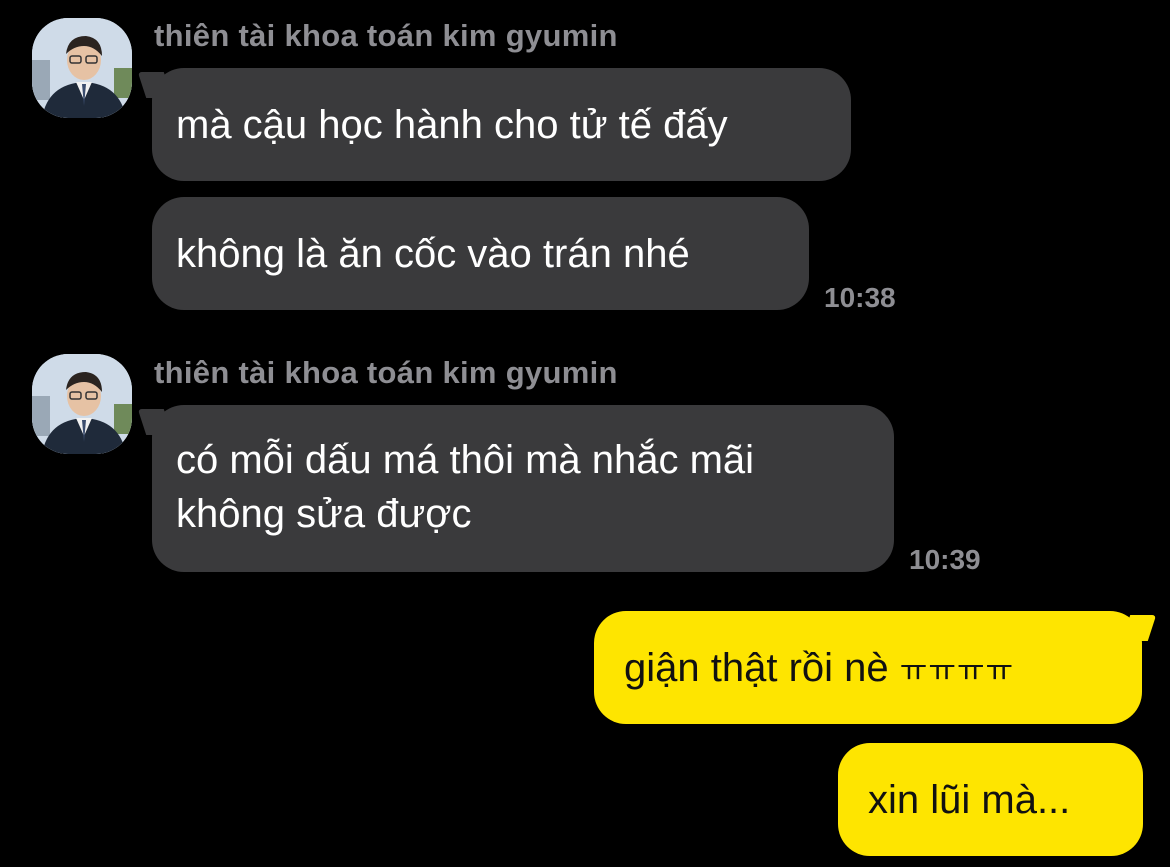 The image size is (1170, 867). I want to click on incoming-message-bubble: mà cậu học hành cho tử tế đấy, so click(501, 124).